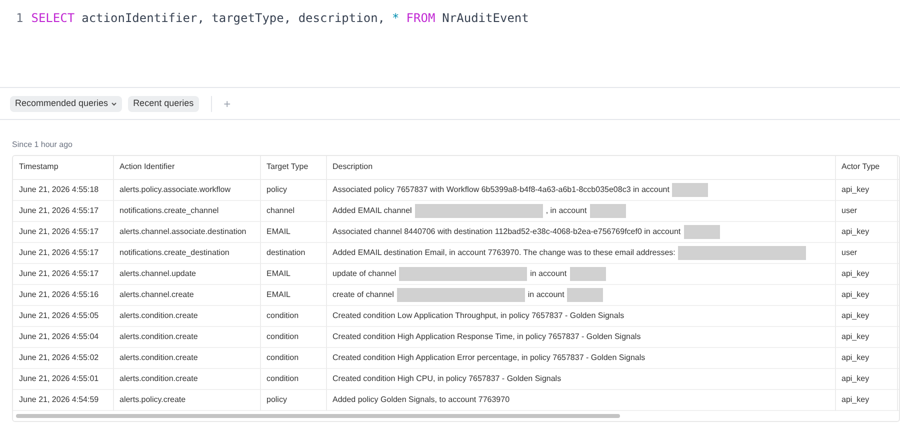 This screenshot has width=900, height=438. Describe the element at coordinates (63, 336) in the screenshot. I see `table-cell: June 21, 2026 4:55:04` at that location.